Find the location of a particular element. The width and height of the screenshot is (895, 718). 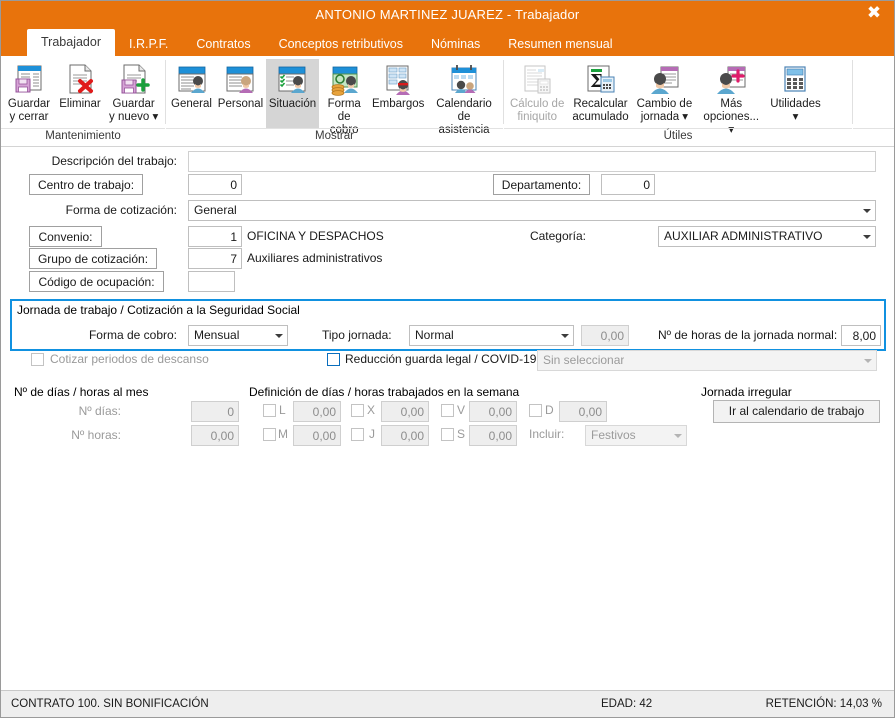

guardar-y-nuevo-button: Guardar y nuevo ▾ is located at coordinates (133, 92).